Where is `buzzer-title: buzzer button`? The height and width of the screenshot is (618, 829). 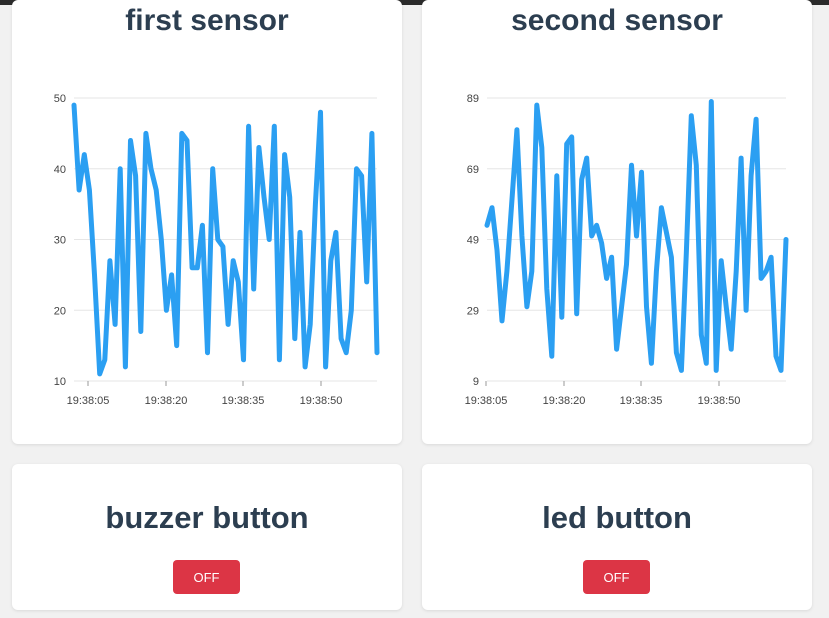
buzzer-title: buzzer button is located at coordinates (207, 517).